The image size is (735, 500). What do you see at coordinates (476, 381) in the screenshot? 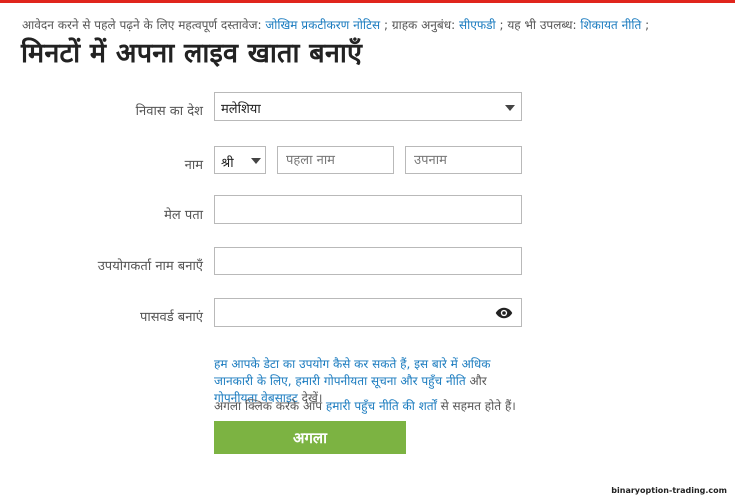
I see `privacy-notice-mid: और` at bounding box center [476, 381].